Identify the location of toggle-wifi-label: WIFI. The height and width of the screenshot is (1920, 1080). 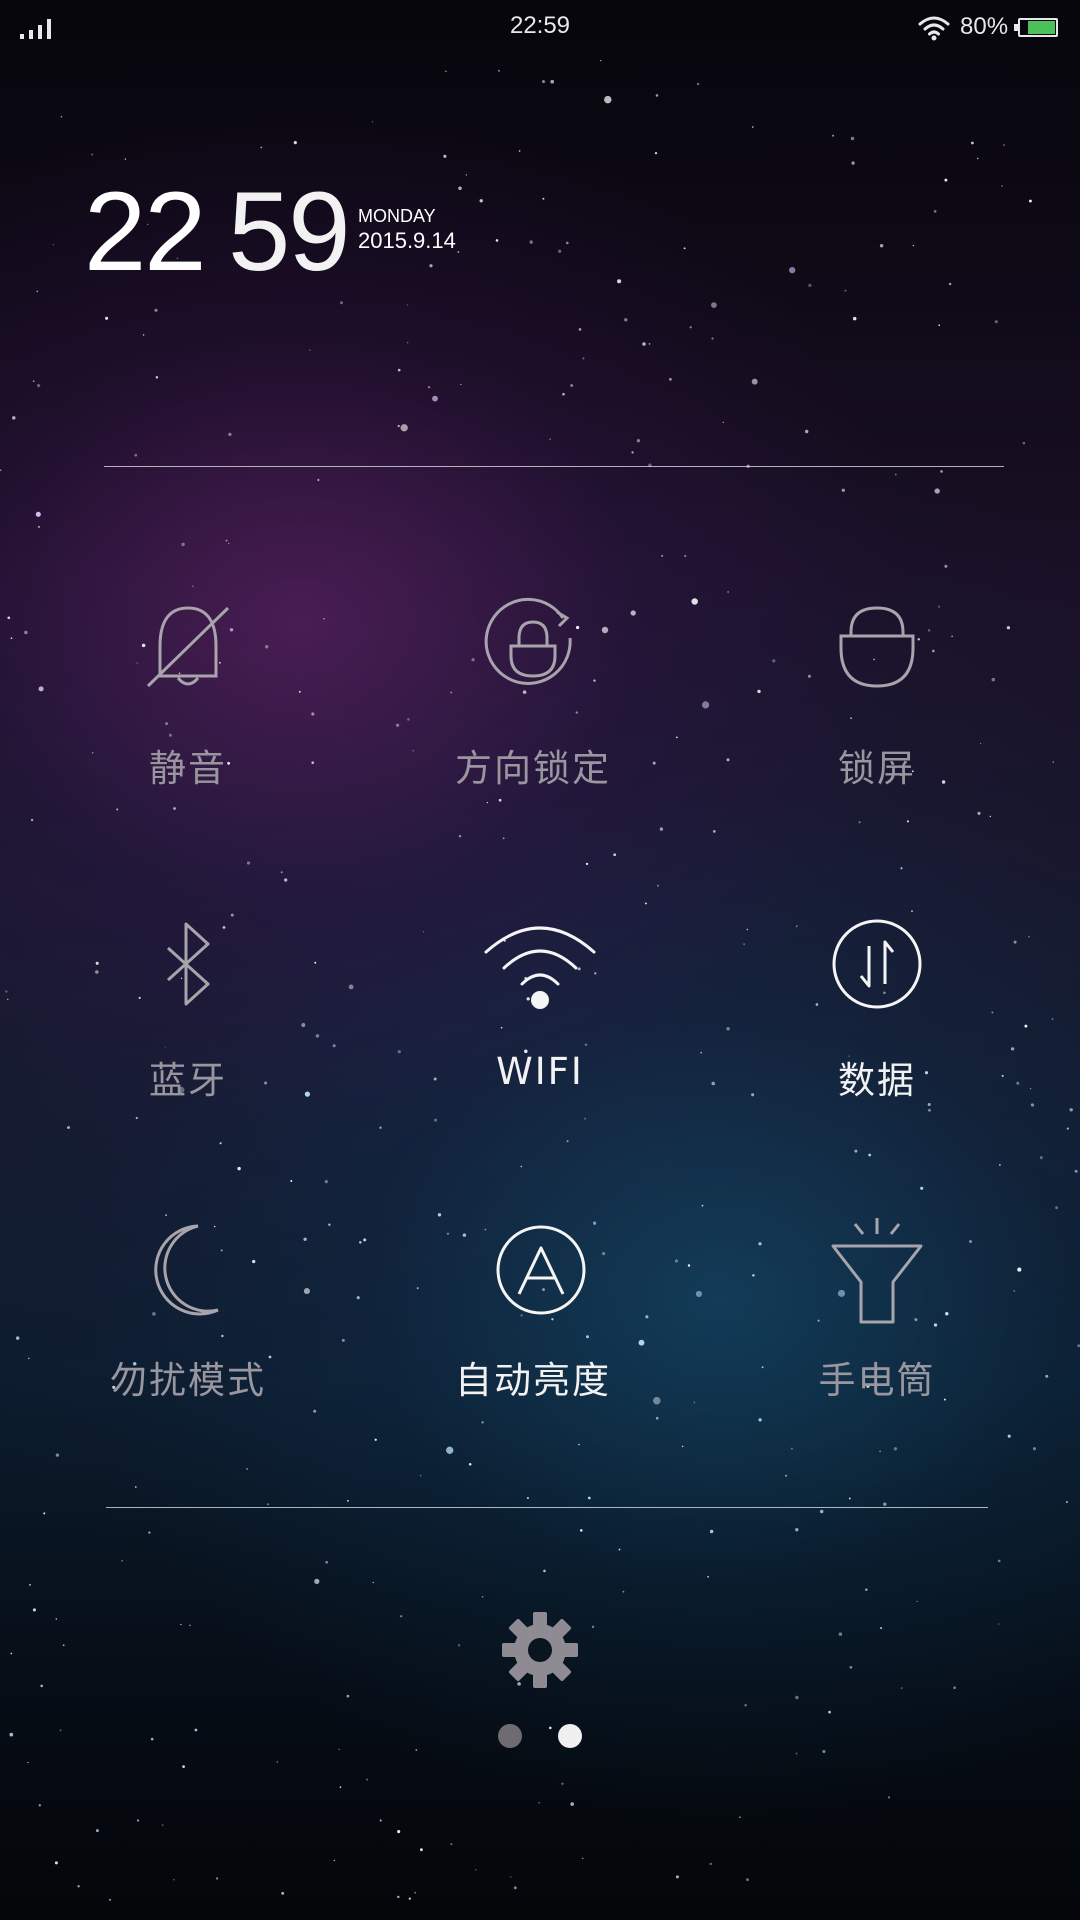
(540, 1071).